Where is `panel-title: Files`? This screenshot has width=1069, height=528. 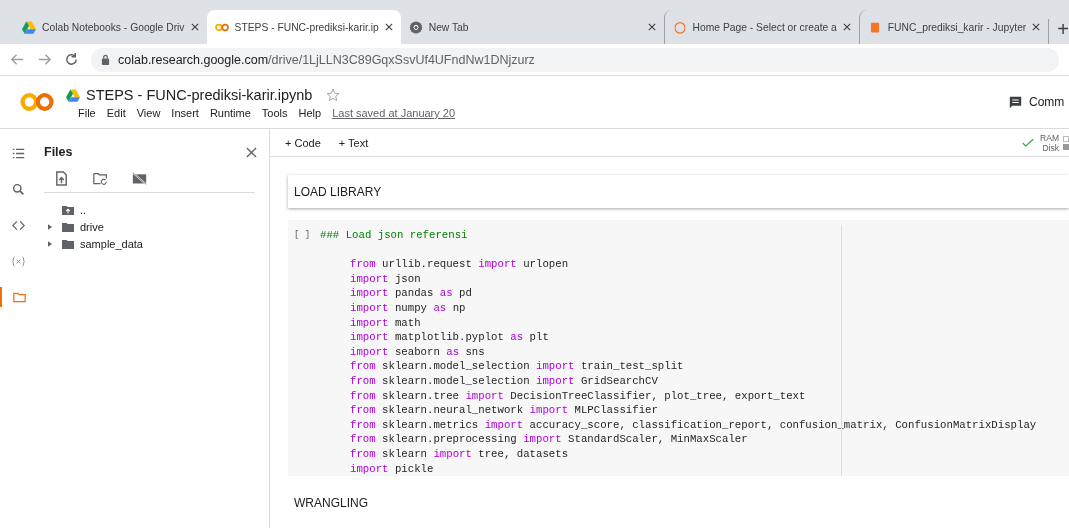 panel-title: Files is located at coordinates (59, 152).